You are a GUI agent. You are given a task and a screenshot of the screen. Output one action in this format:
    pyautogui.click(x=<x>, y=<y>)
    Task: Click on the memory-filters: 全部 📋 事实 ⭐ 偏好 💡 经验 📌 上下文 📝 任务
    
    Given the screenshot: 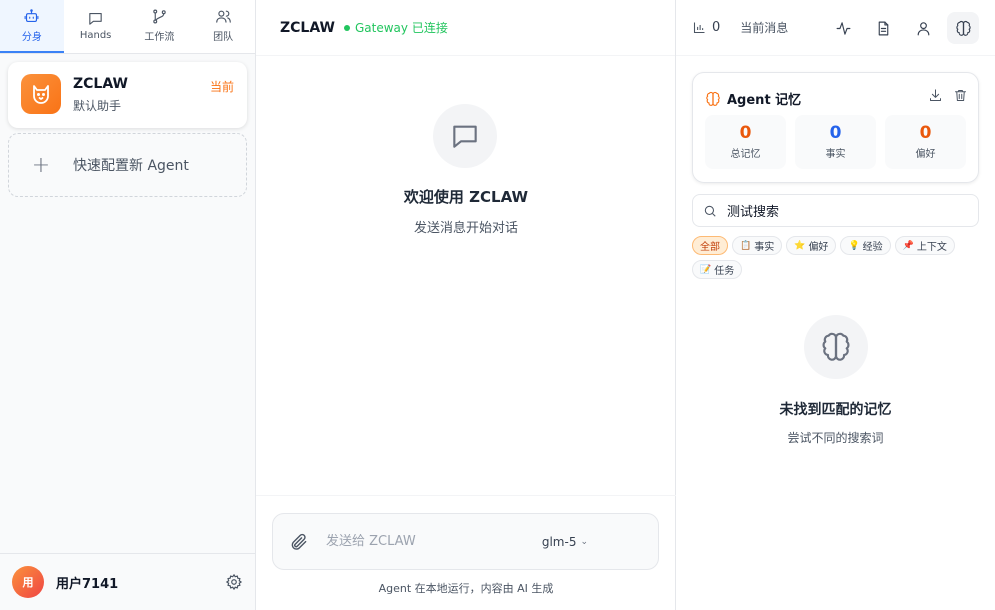 What is the action you would take?
    pyautogui.click(x=835, y=257)
    